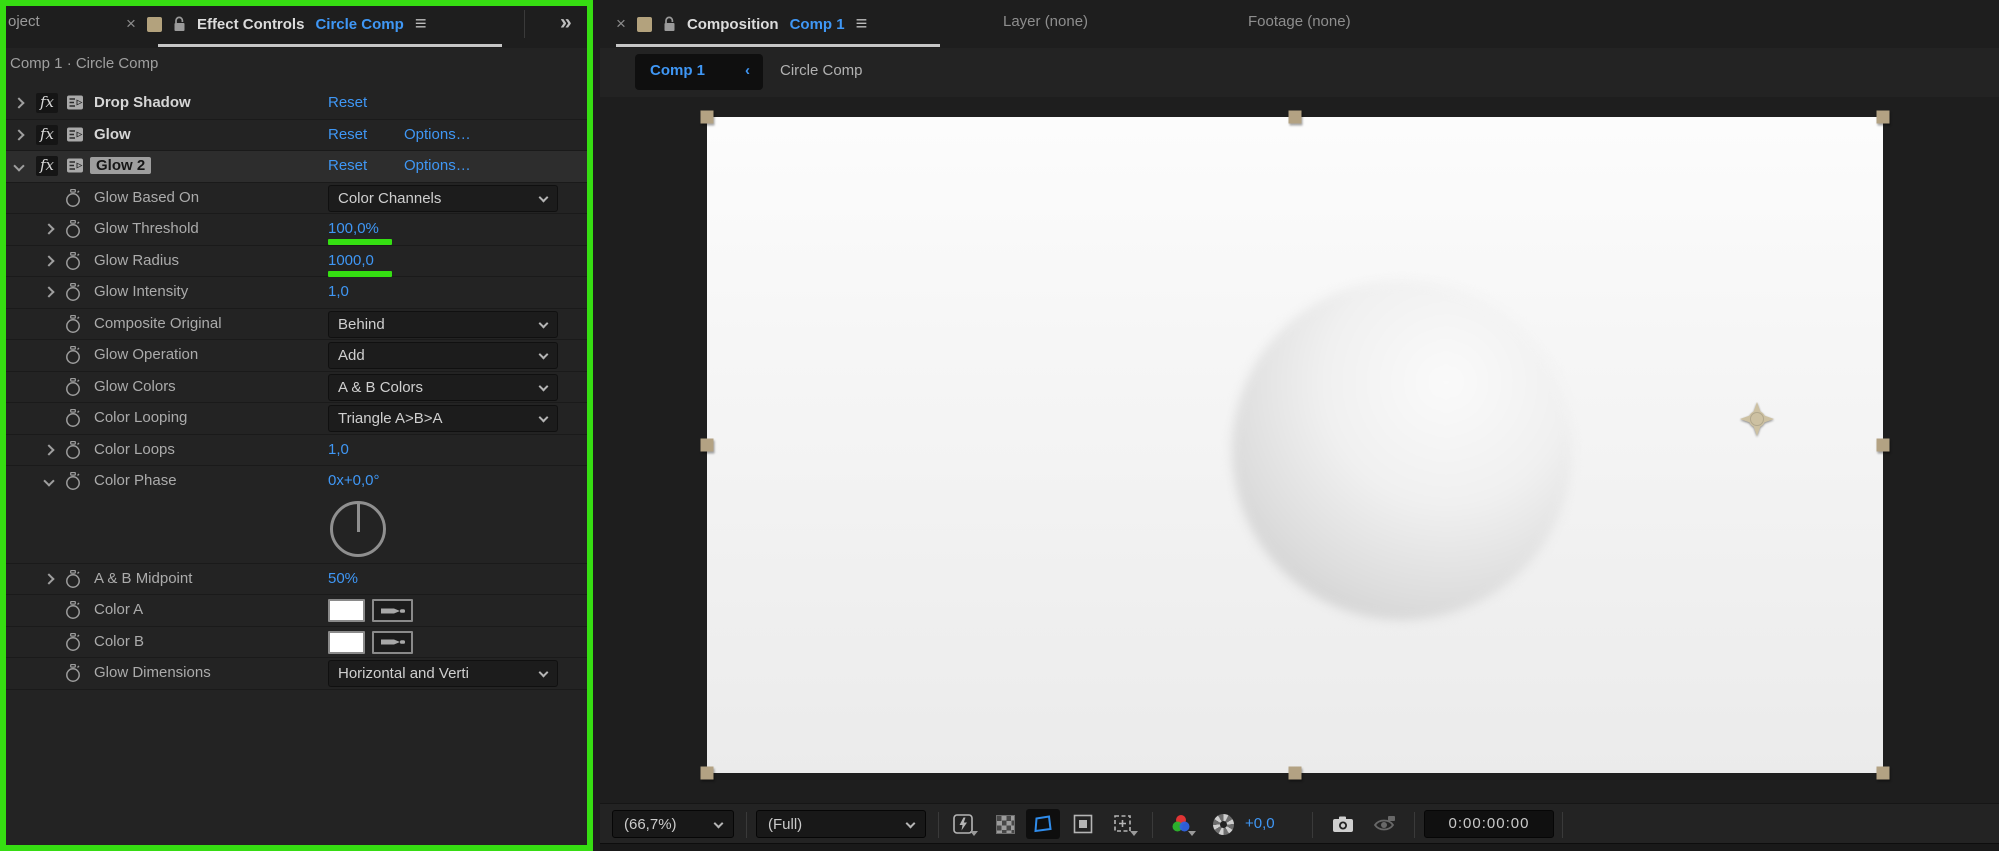  What do you see at coordinates (1489, 824) in the screenshot?
I see `timecode-field: 0:00:00:00` at bounding box center [1489, 824].